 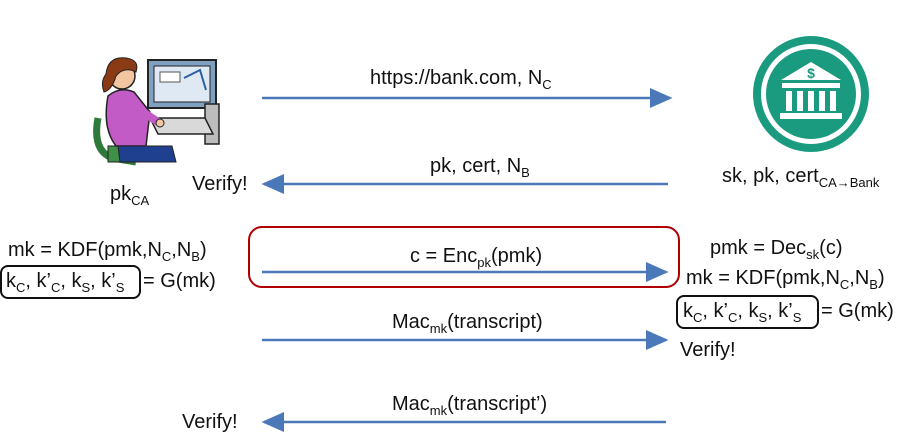 What do you see at coordinates (480, 167) in the screenshot?
I see `message-label-cert: pk, cert, NB` at bounding box center [480, 167].